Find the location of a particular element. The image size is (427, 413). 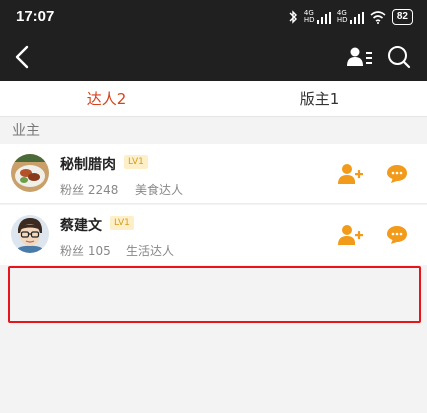

section-label: 业主 is located at coordinates (26, 131).